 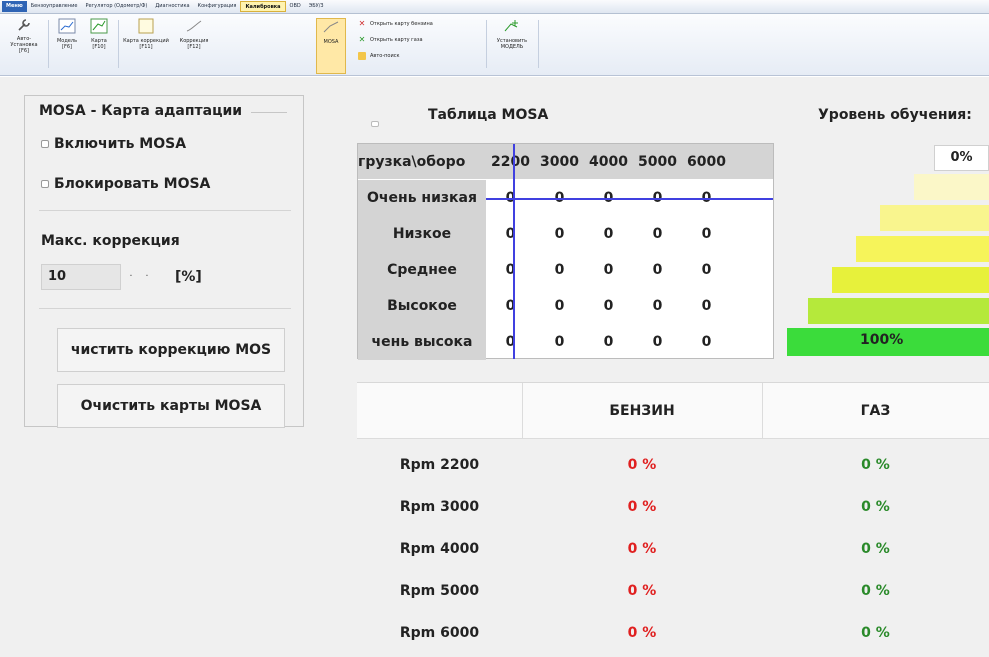 What do you see at coordinates (295, 6) in the screenshot?
I see `ribbon-tab-6: OBD` at bounding box center [295, 6].